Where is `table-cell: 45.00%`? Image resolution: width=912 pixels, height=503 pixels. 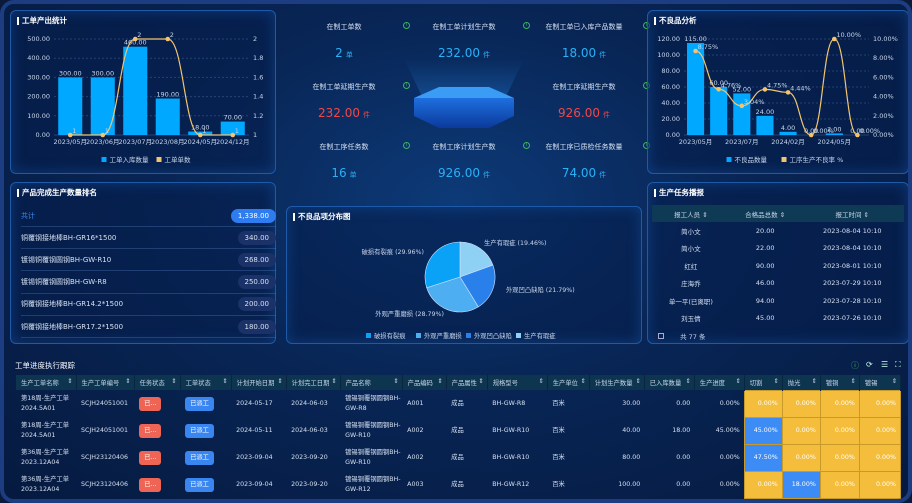 table-cell: 45.00% is located at coordinates (727, 430).